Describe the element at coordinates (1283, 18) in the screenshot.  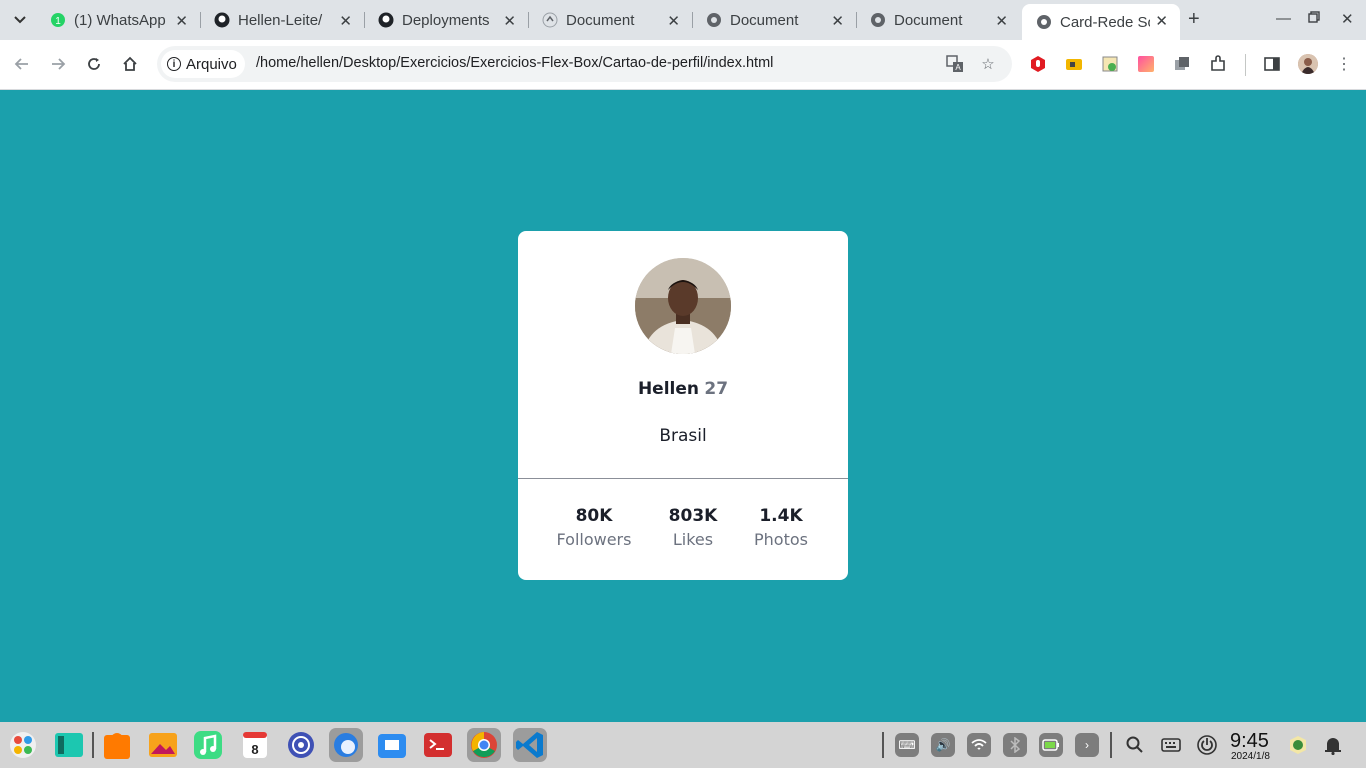
I see `minimize-icon: —` at that location.